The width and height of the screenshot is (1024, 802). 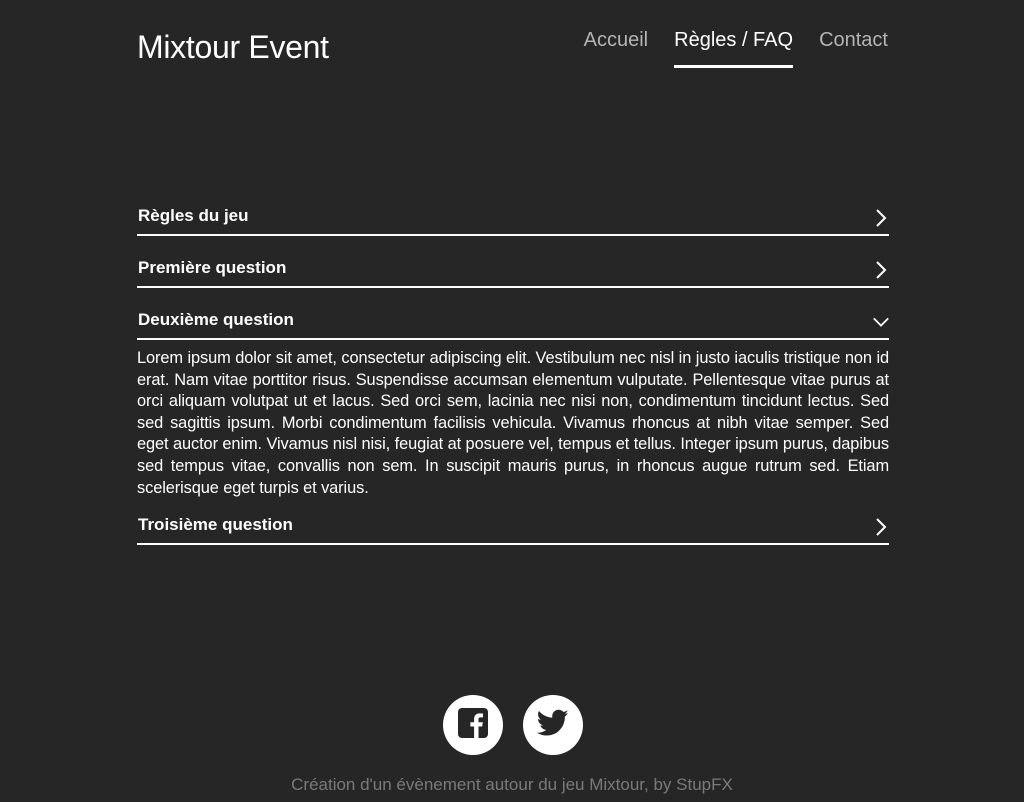 I want to click on main-nav: Accueil Règles / FAQ Contact, so click(x=736, y=48).